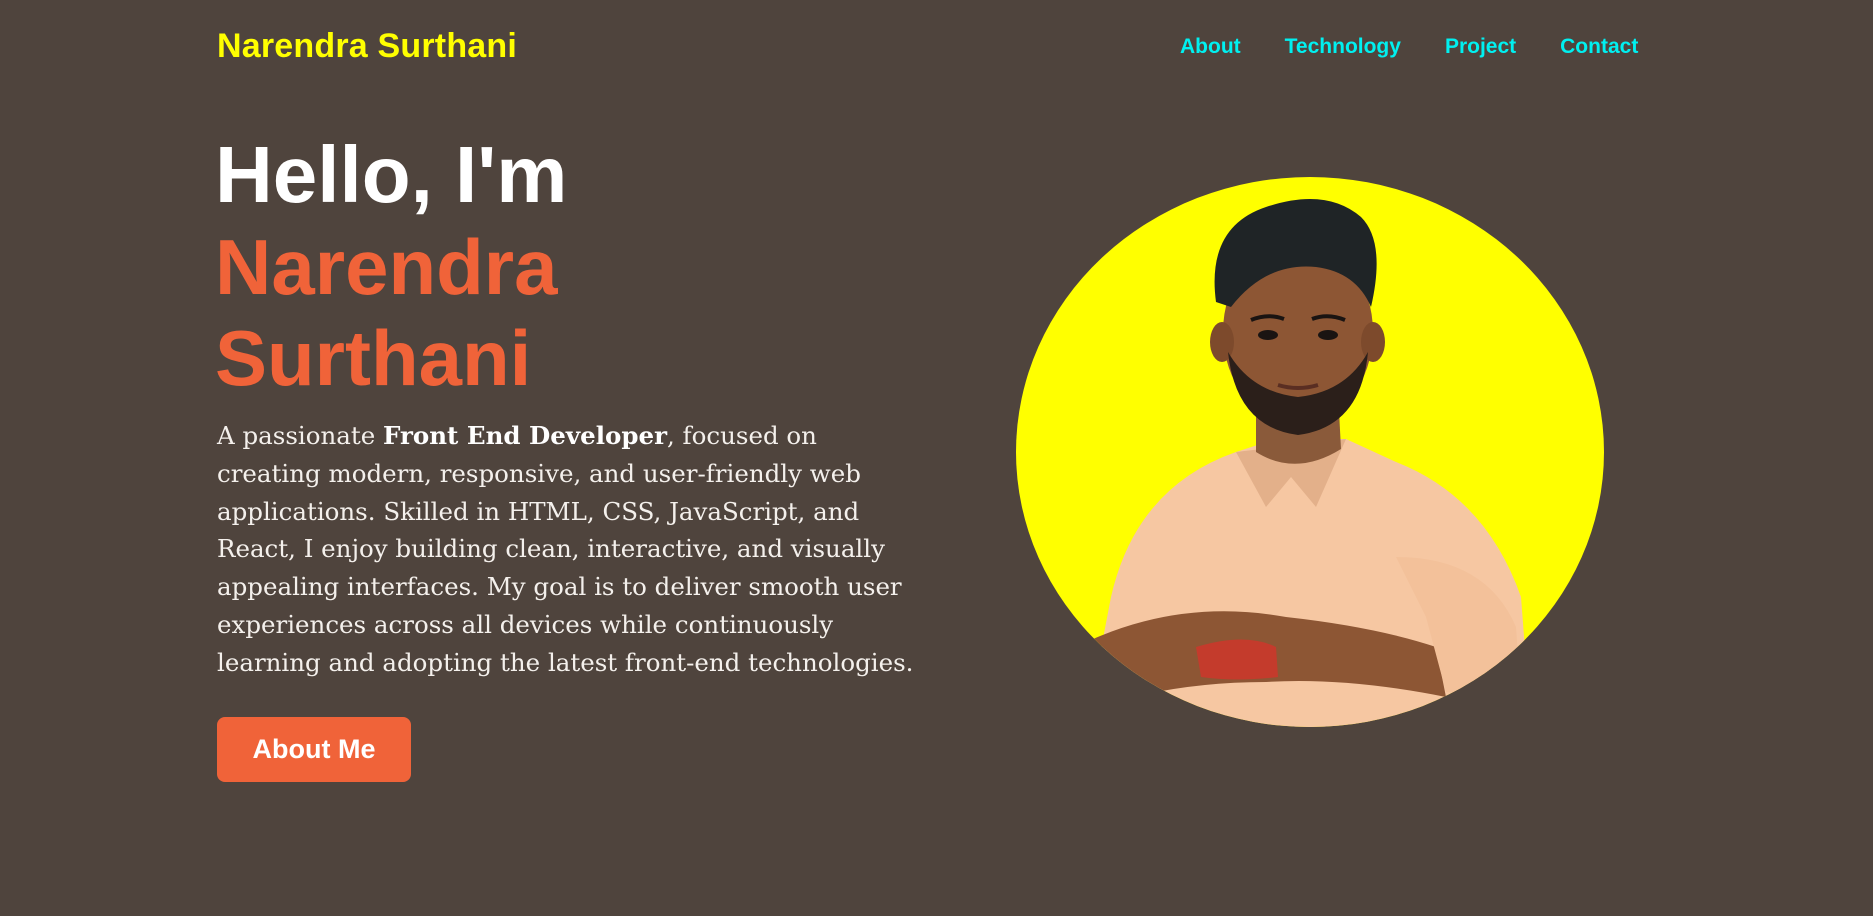  I want to click on nav-technology: Technology, so click(1343, 47).